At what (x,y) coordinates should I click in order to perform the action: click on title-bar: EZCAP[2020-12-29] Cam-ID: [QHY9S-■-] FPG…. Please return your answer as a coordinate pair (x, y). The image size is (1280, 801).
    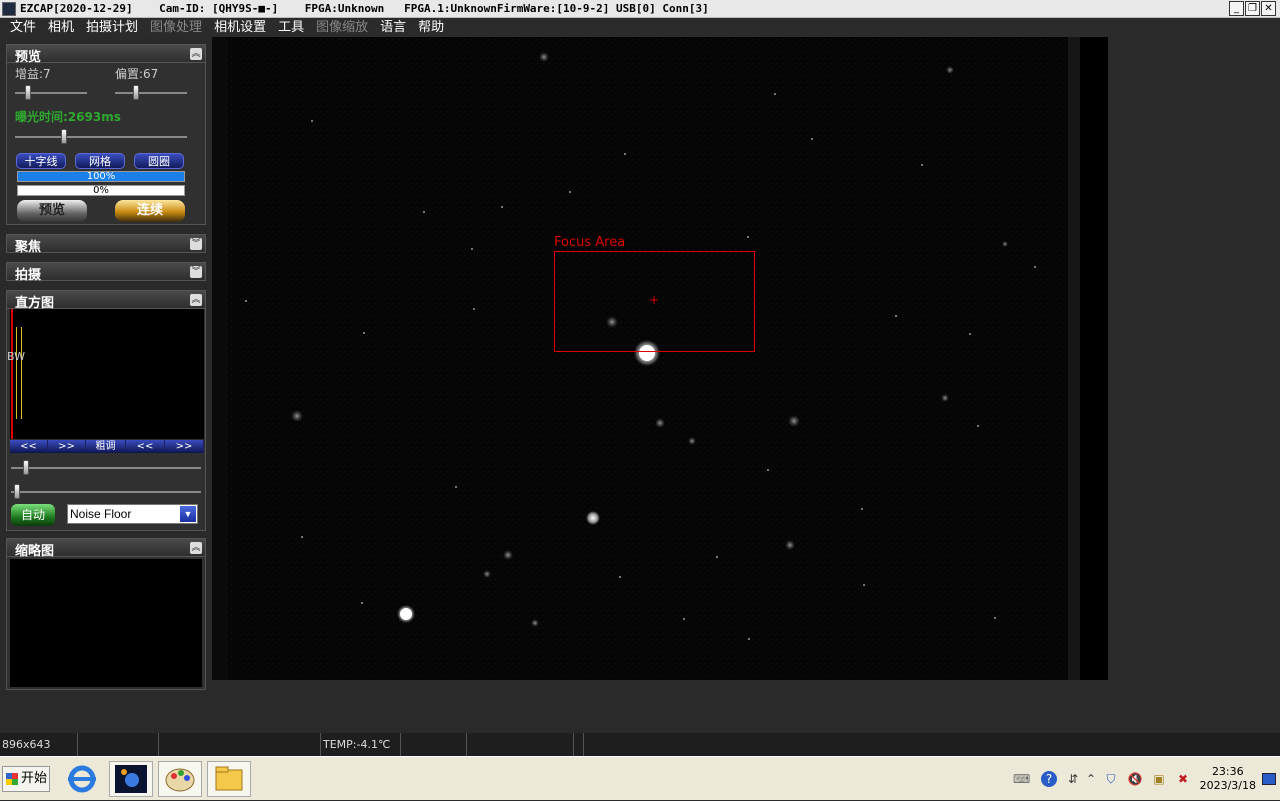
    Looking at the image, I should click on (640, 9).